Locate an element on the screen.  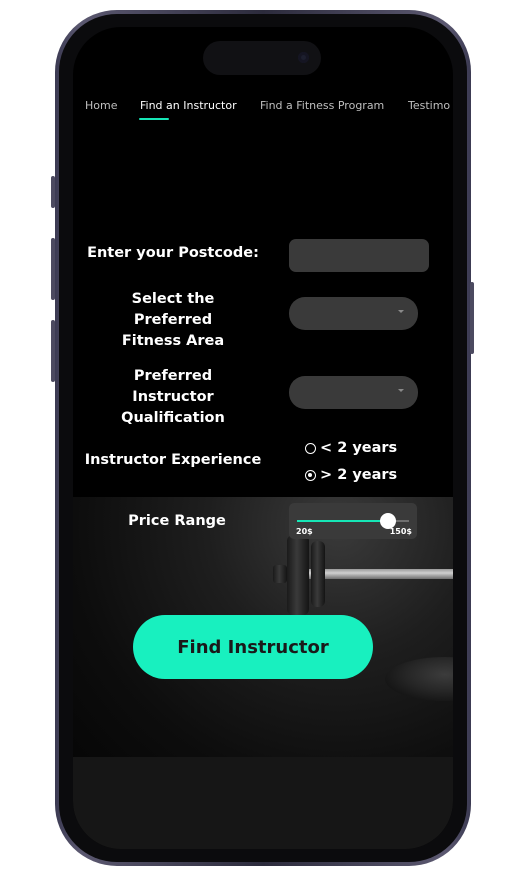
experience-option-gt2: > 2 years is located at coordinates (351, 475).